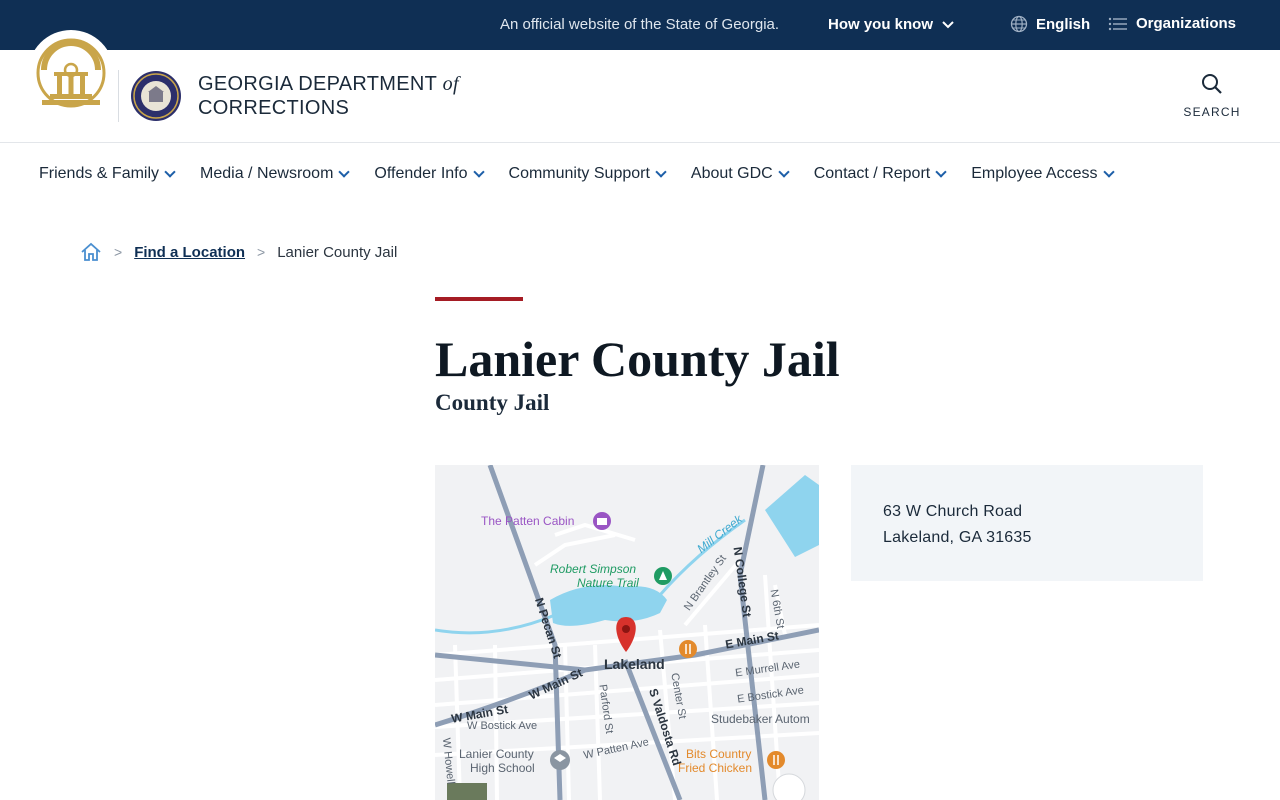 Image resolution: width=1280 pixels, height=800 pixels. What do you see at coordinates (1063, 24) in the screenshot?
I see `language-label: English` at bounding box center [1063, 24].